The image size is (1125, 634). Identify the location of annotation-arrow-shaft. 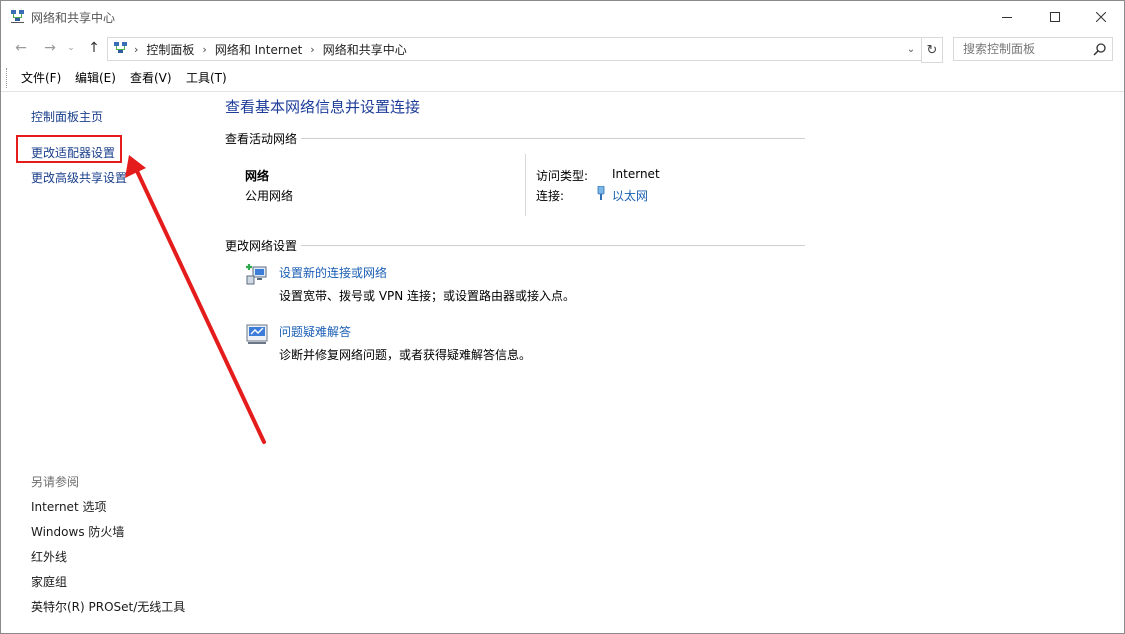
(200, 306).